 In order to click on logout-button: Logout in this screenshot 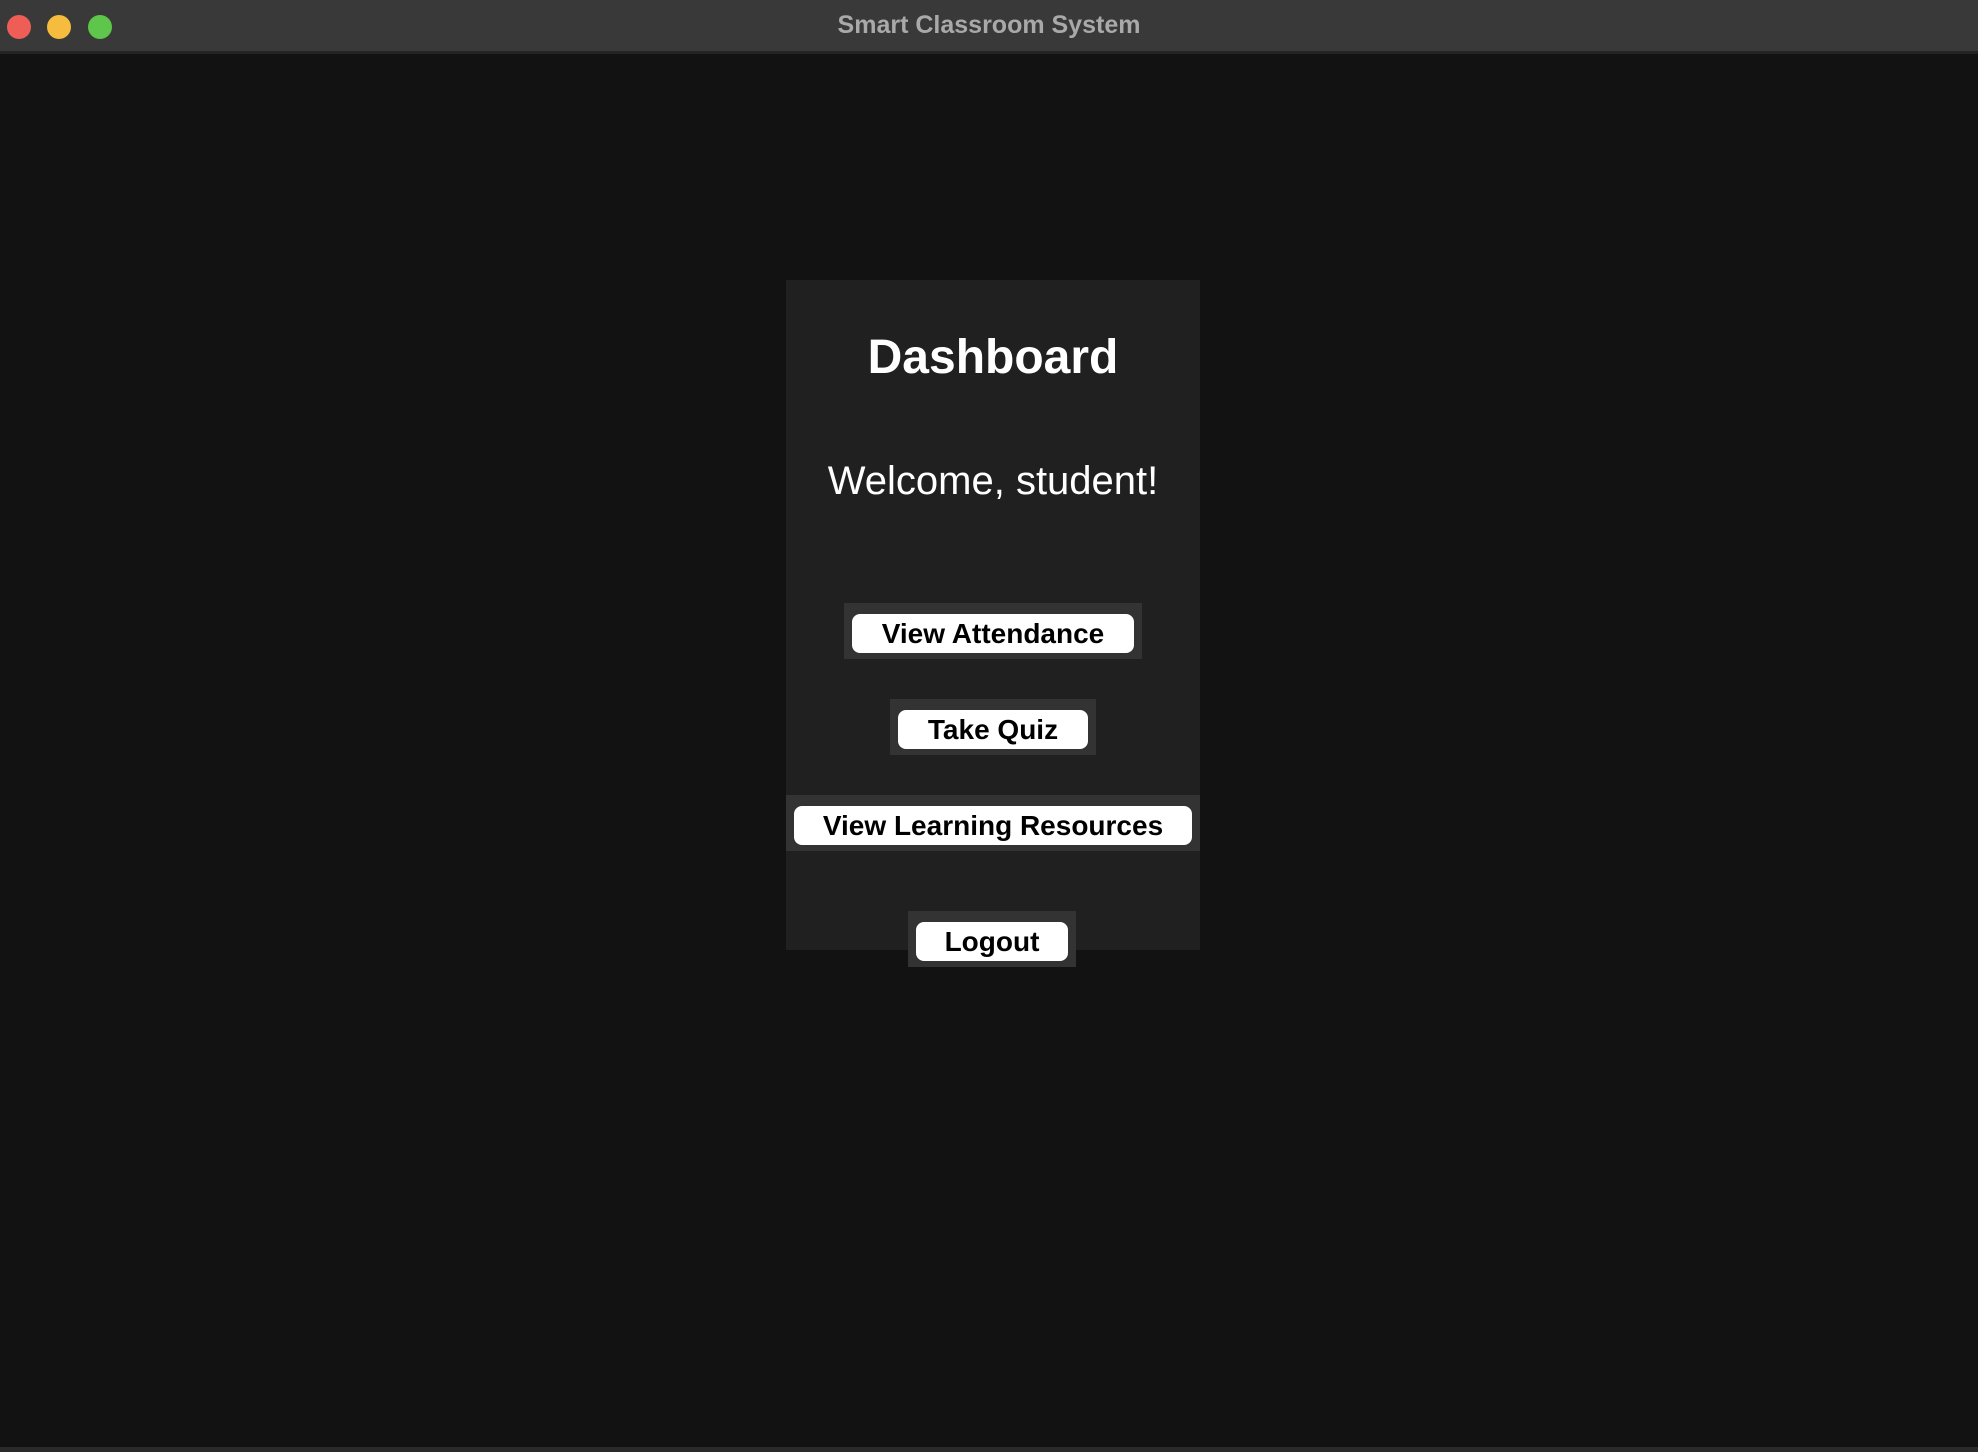, I will do `click(992, 941)`.